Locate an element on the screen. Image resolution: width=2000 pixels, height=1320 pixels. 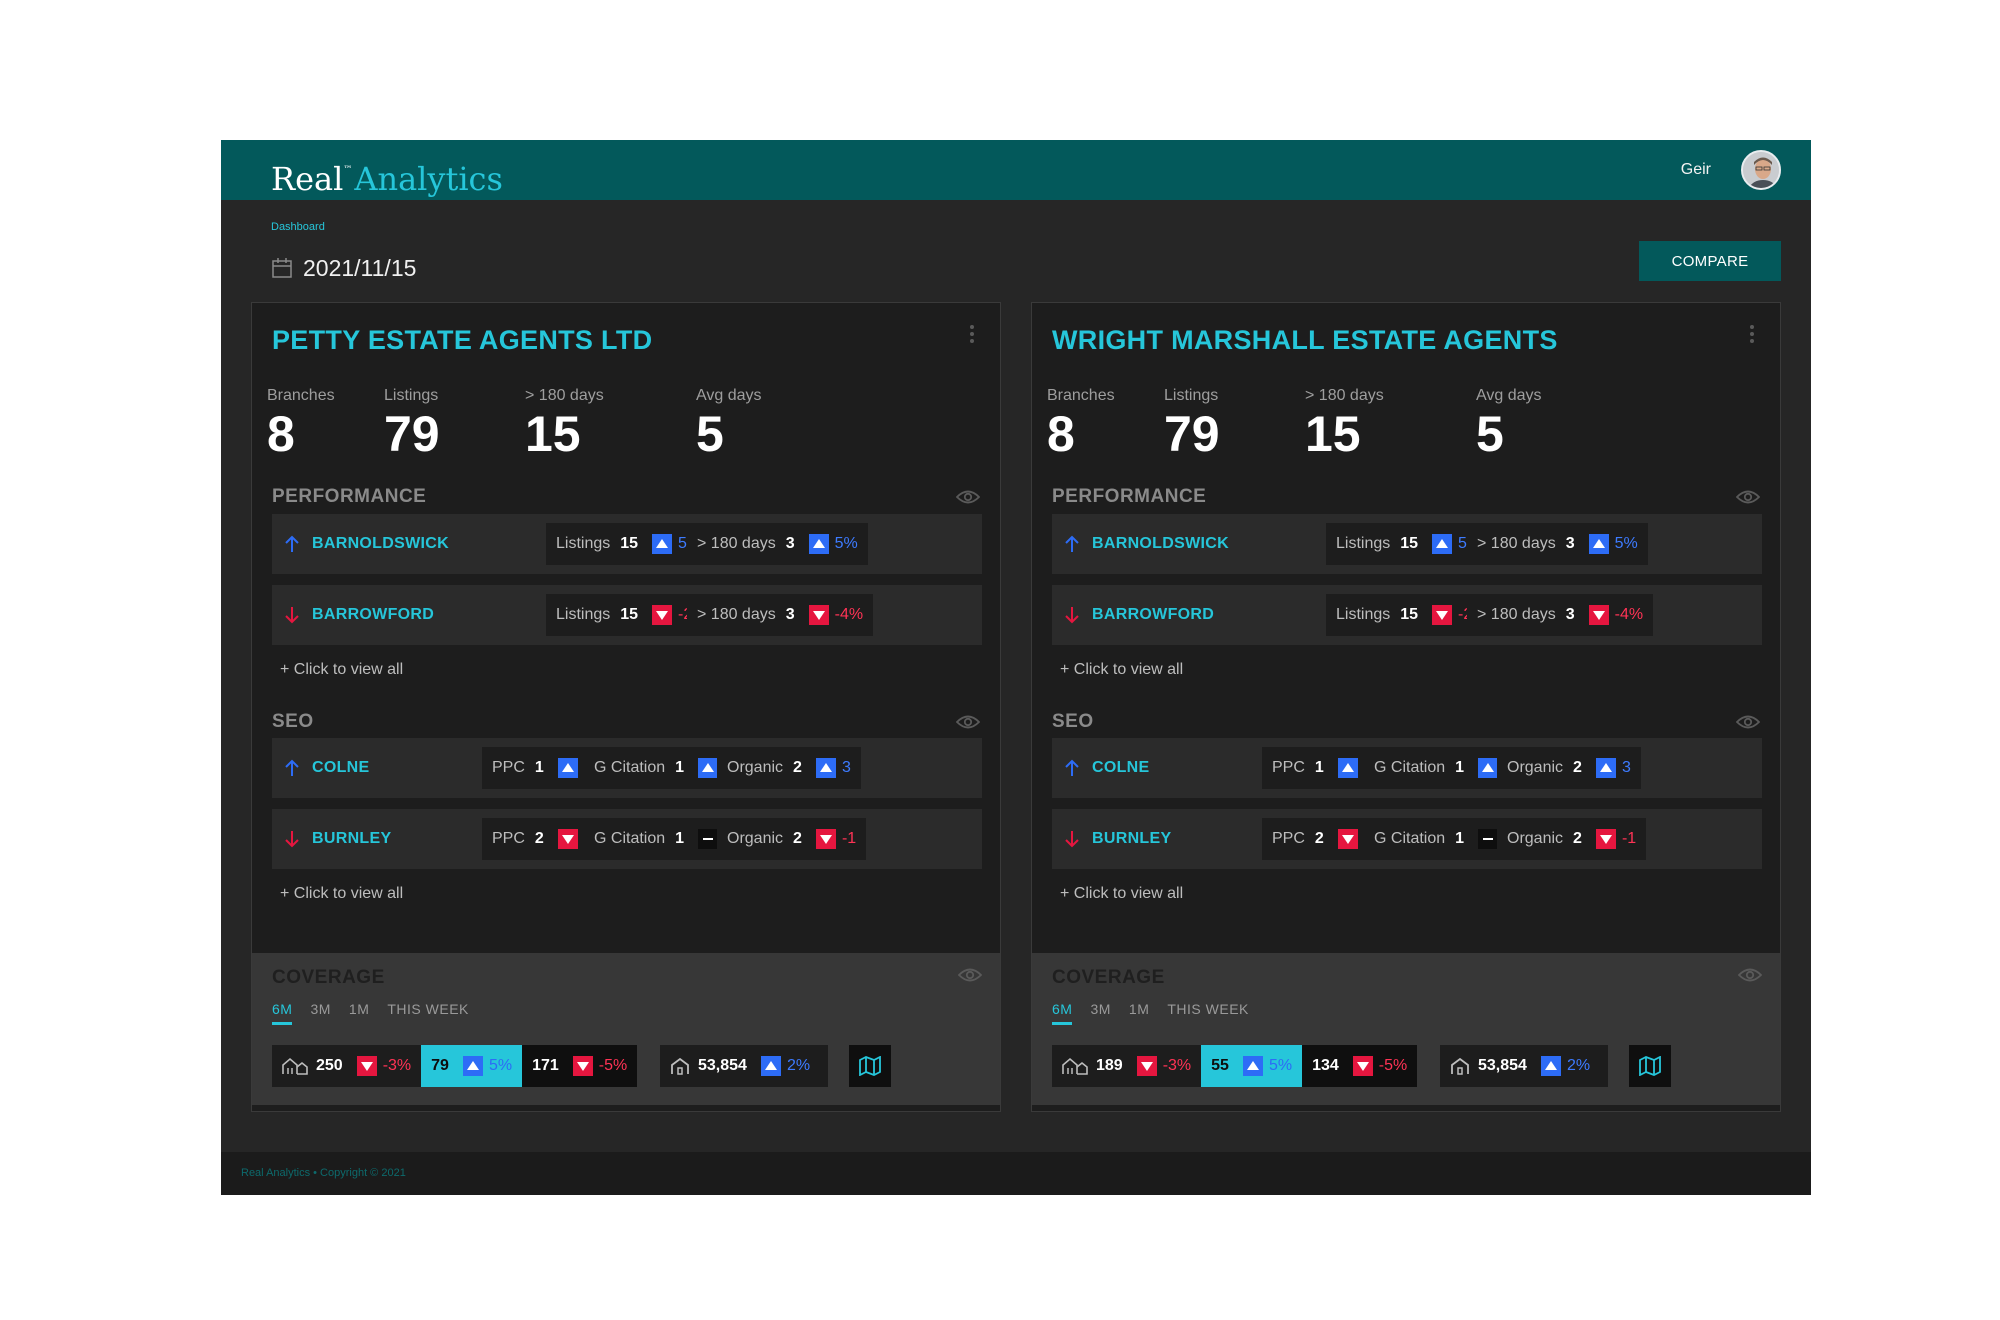
coverage-change: 5% is located at coordinates (1280, 1065).